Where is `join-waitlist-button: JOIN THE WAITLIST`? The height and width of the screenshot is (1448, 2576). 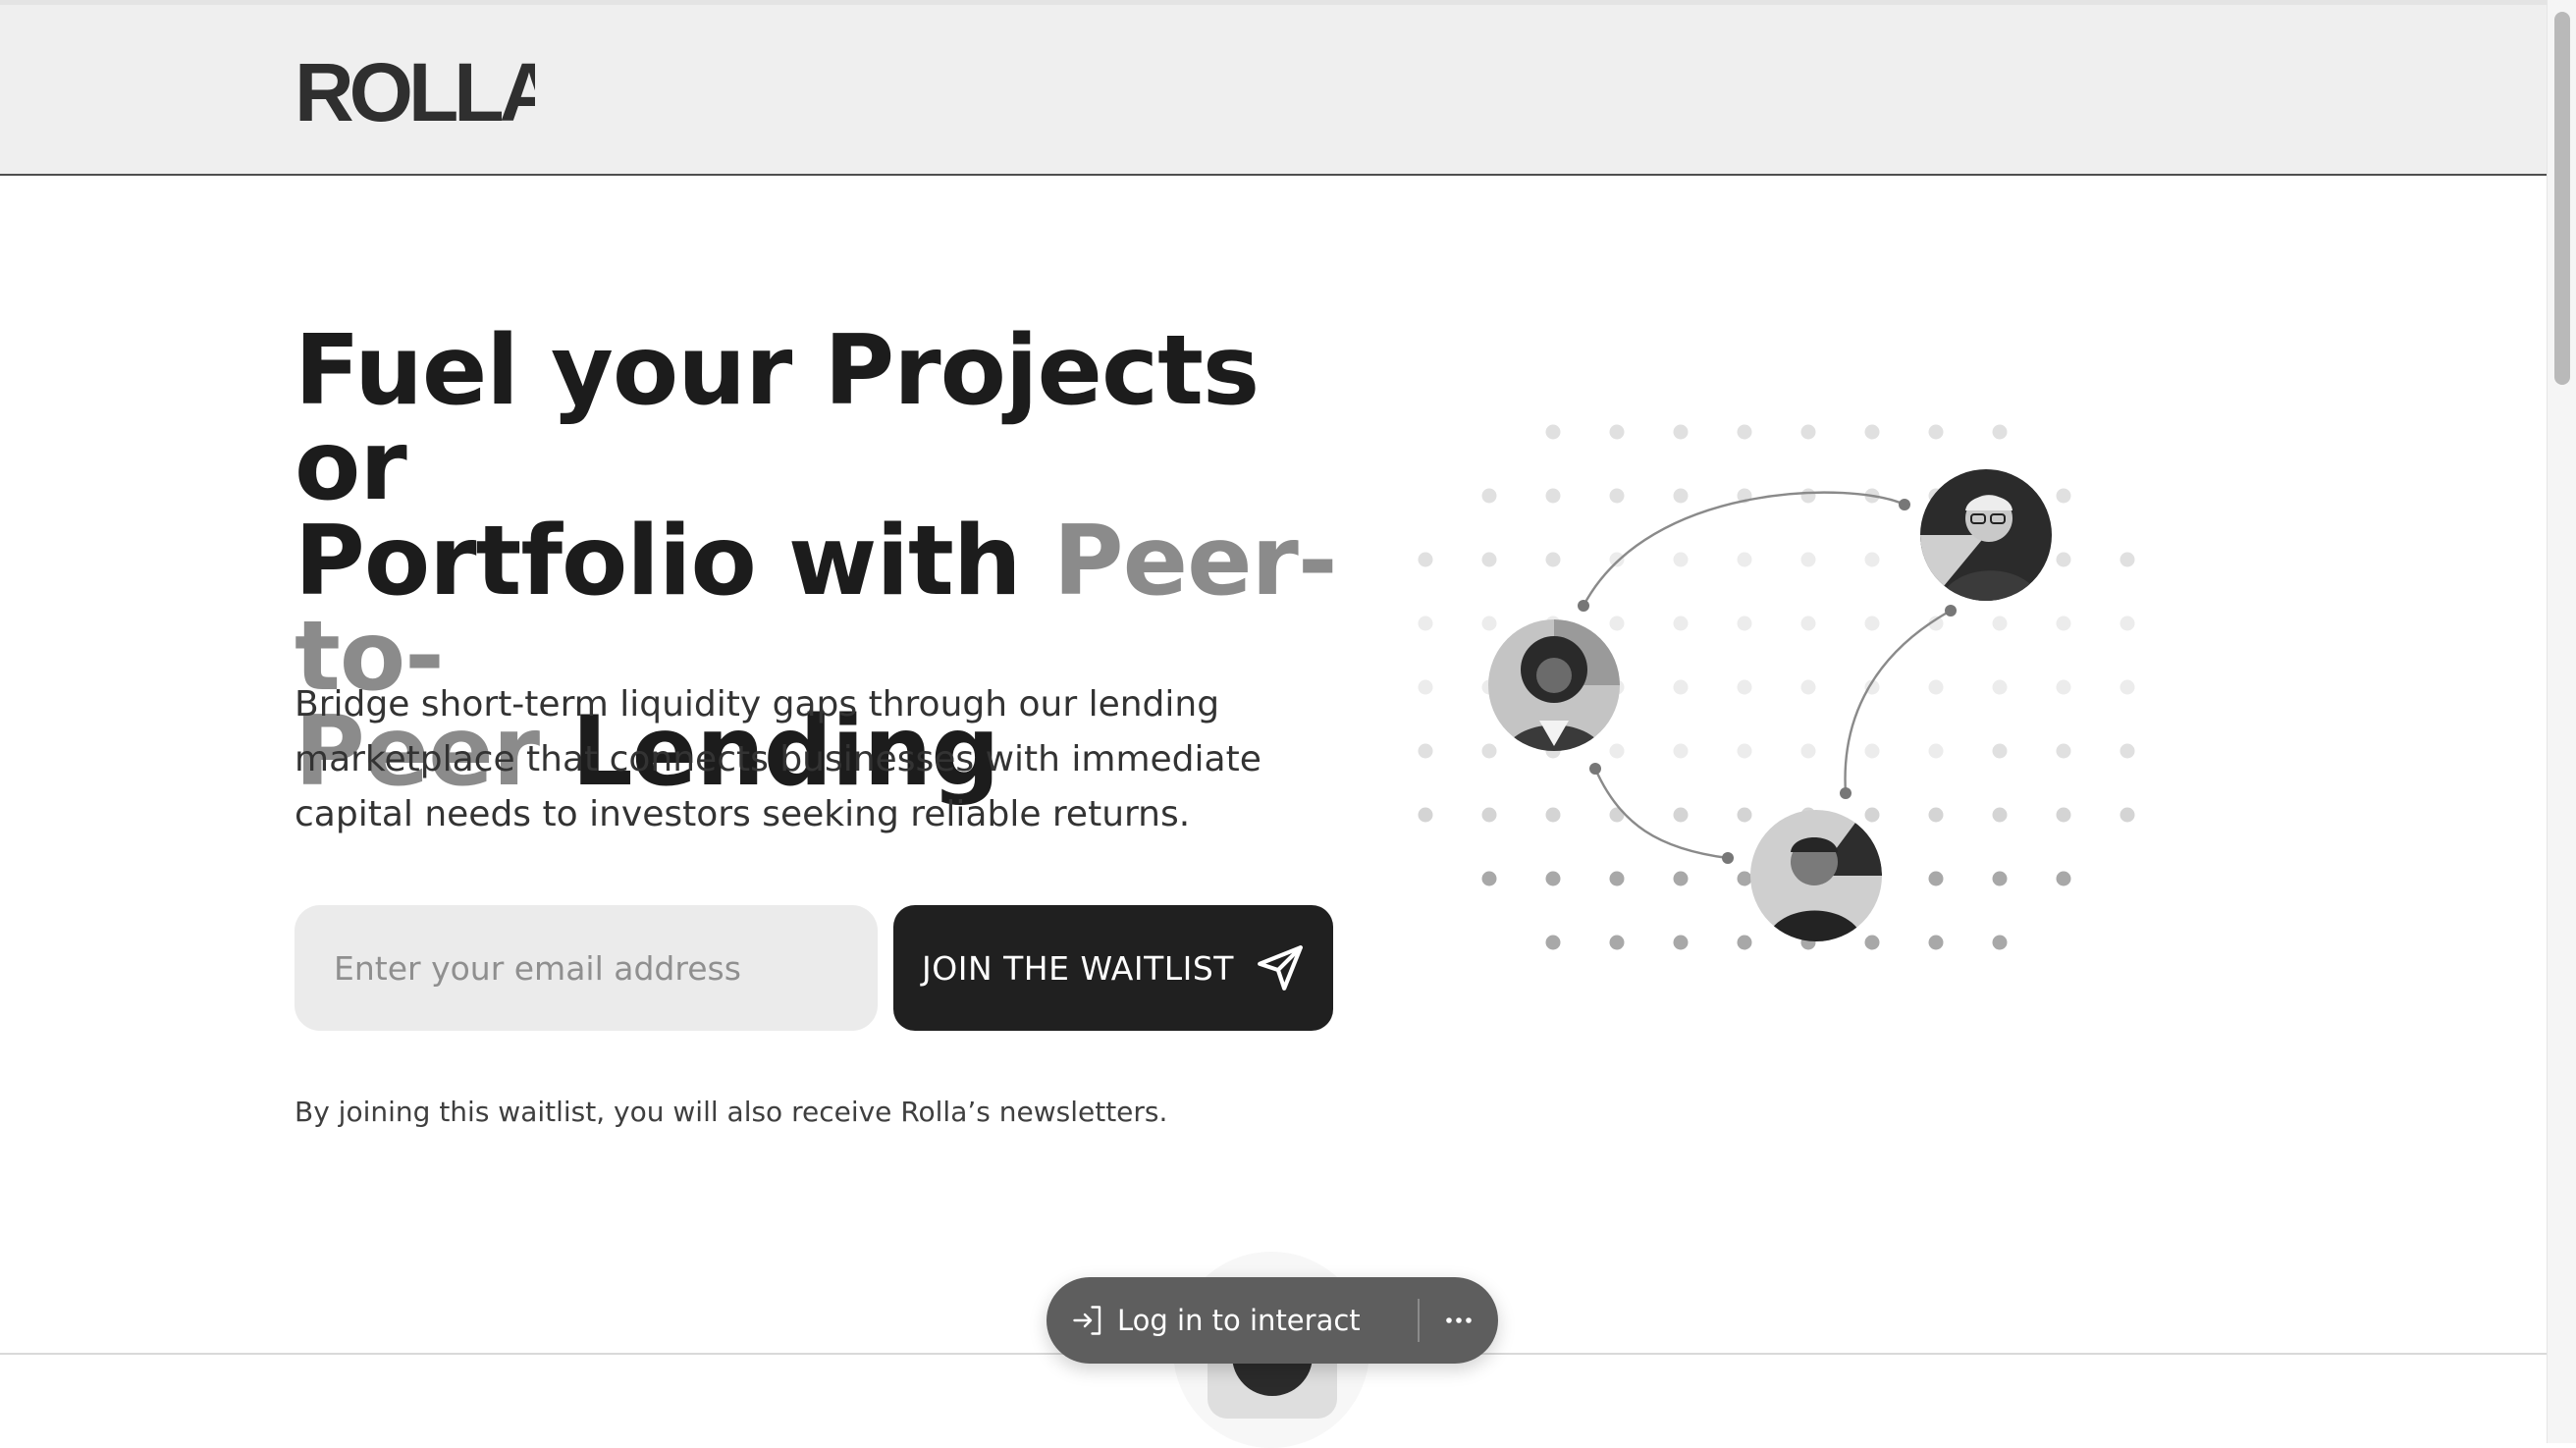 join-waitlist-button: JOIN THE WAITLIST is located at coordinates (1113, 968).